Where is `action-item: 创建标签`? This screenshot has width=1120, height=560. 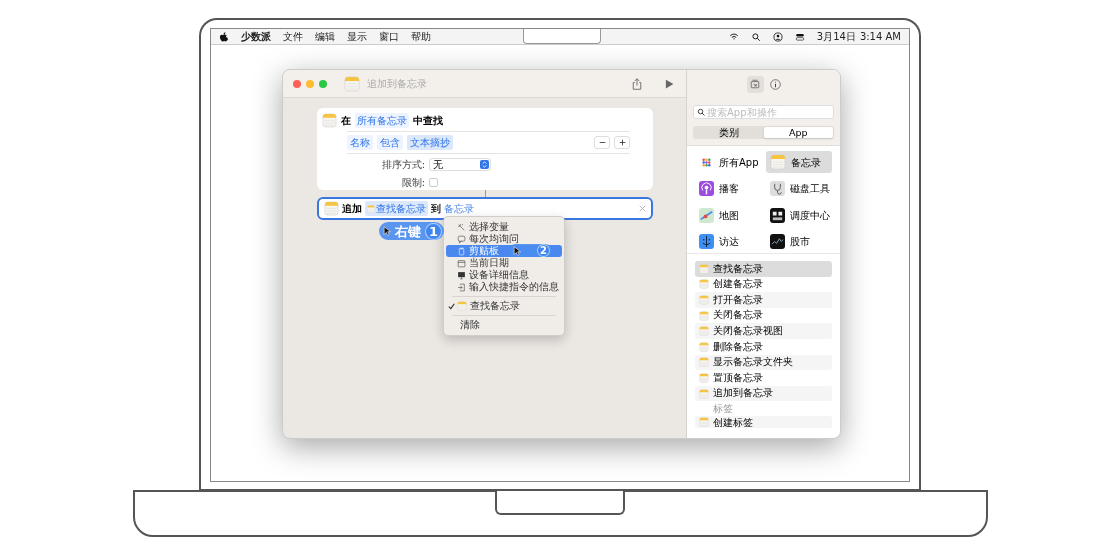 action-item: 创建标签 is located at coordinates (763, 422).